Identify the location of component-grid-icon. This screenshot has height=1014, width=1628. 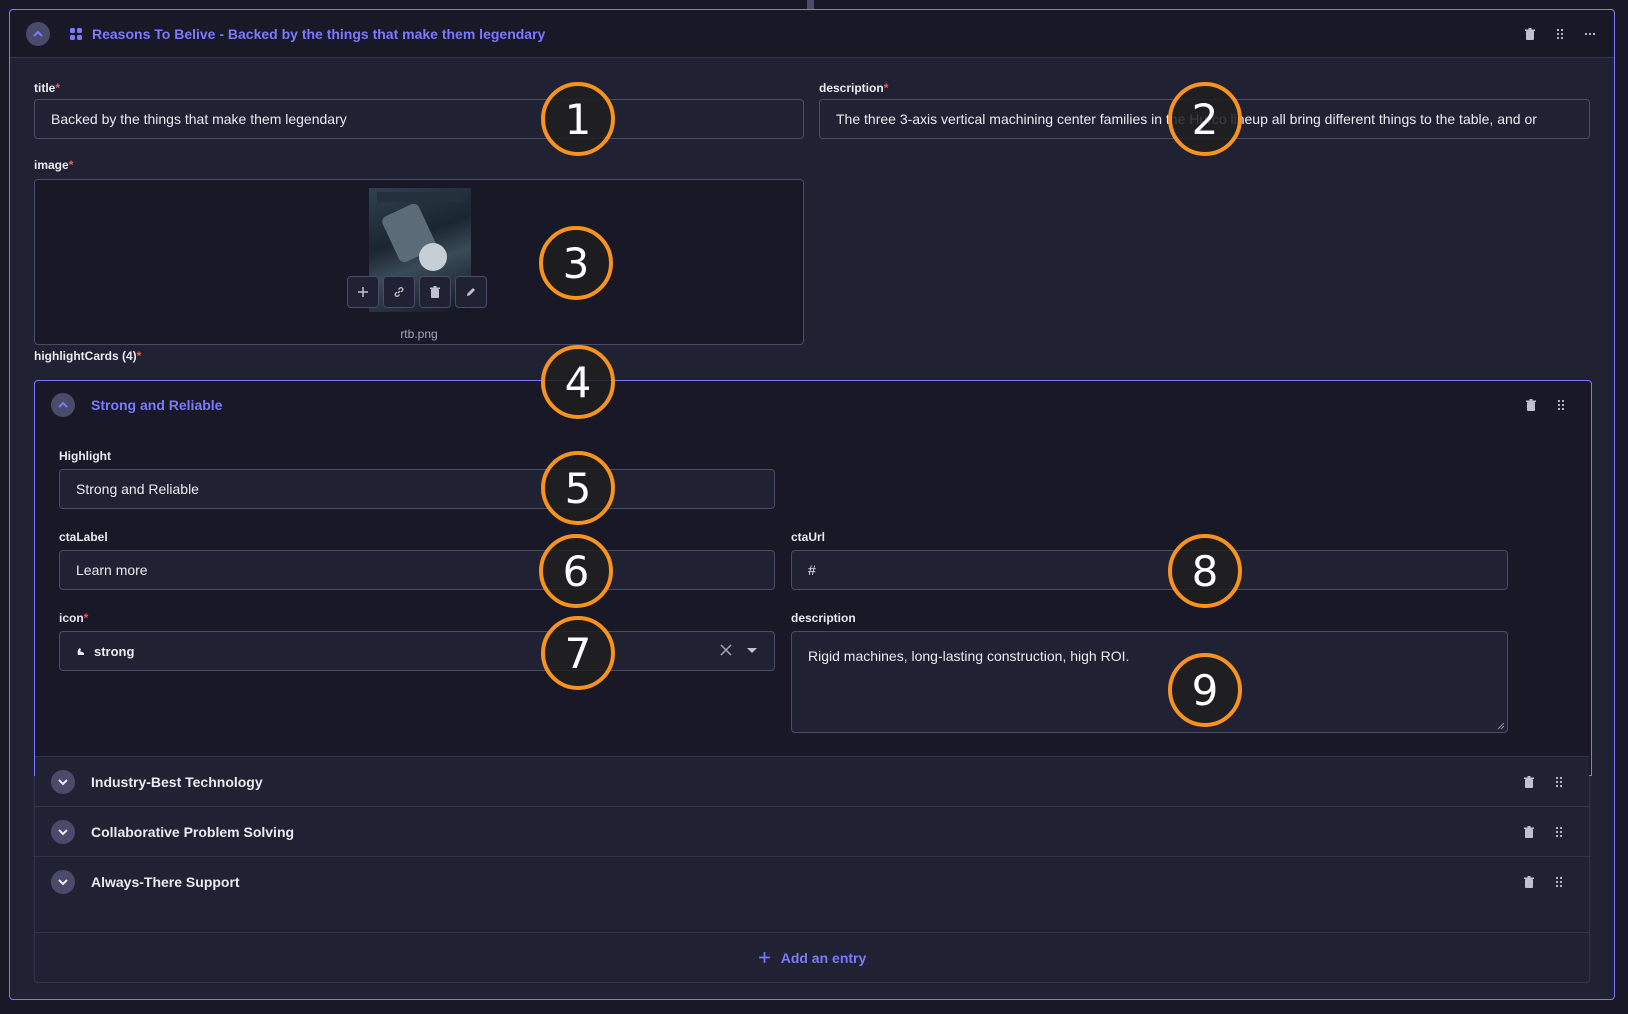
(76, 33).